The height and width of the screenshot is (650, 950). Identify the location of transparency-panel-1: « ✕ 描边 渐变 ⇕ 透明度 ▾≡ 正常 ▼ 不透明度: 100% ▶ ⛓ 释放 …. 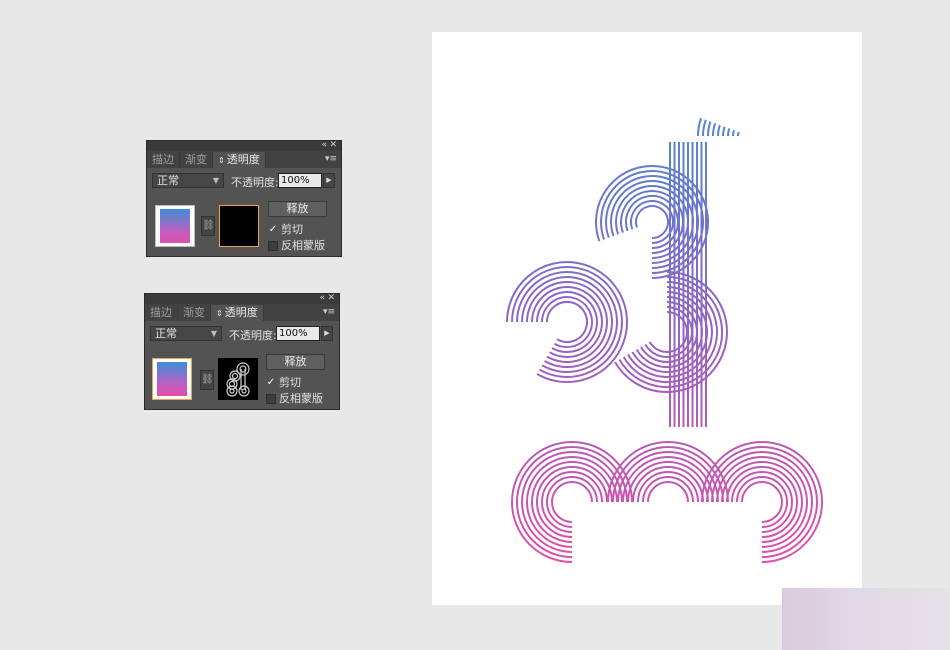
(244, 198).